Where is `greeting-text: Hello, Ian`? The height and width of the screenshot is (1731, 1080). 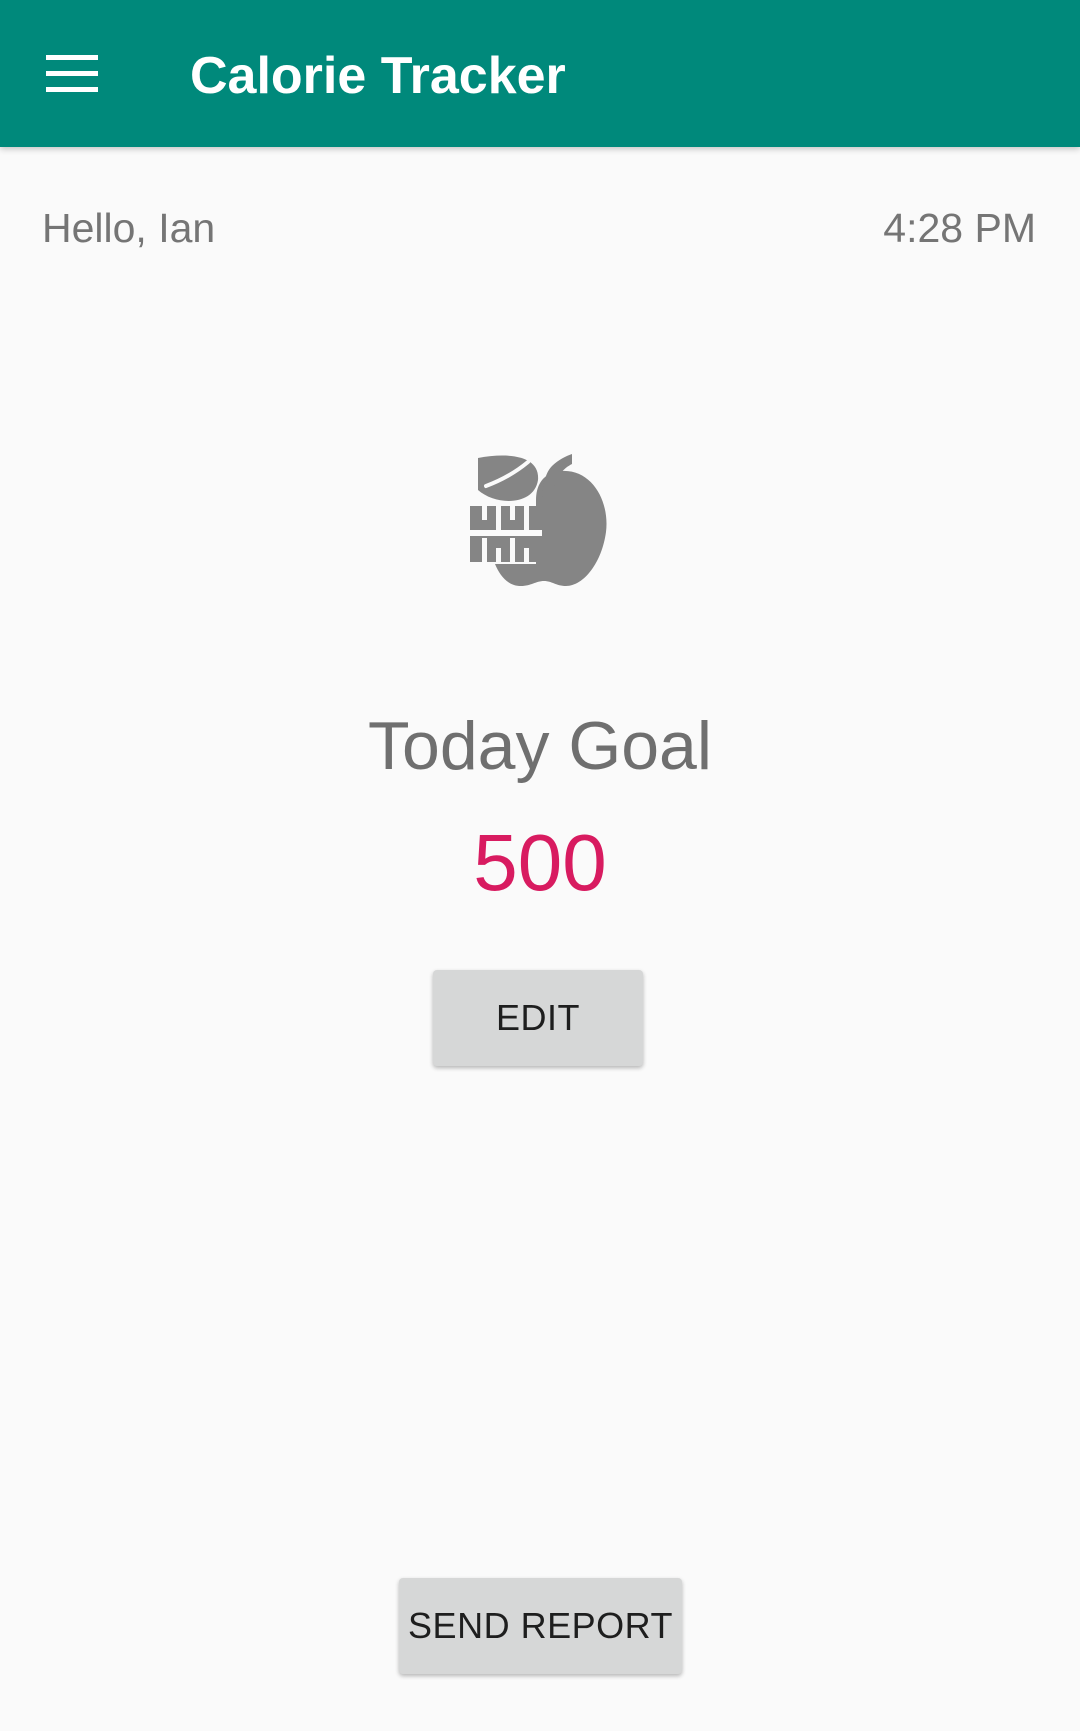
greeting-text: Hello, Ian is located at coordinates (129, 228).